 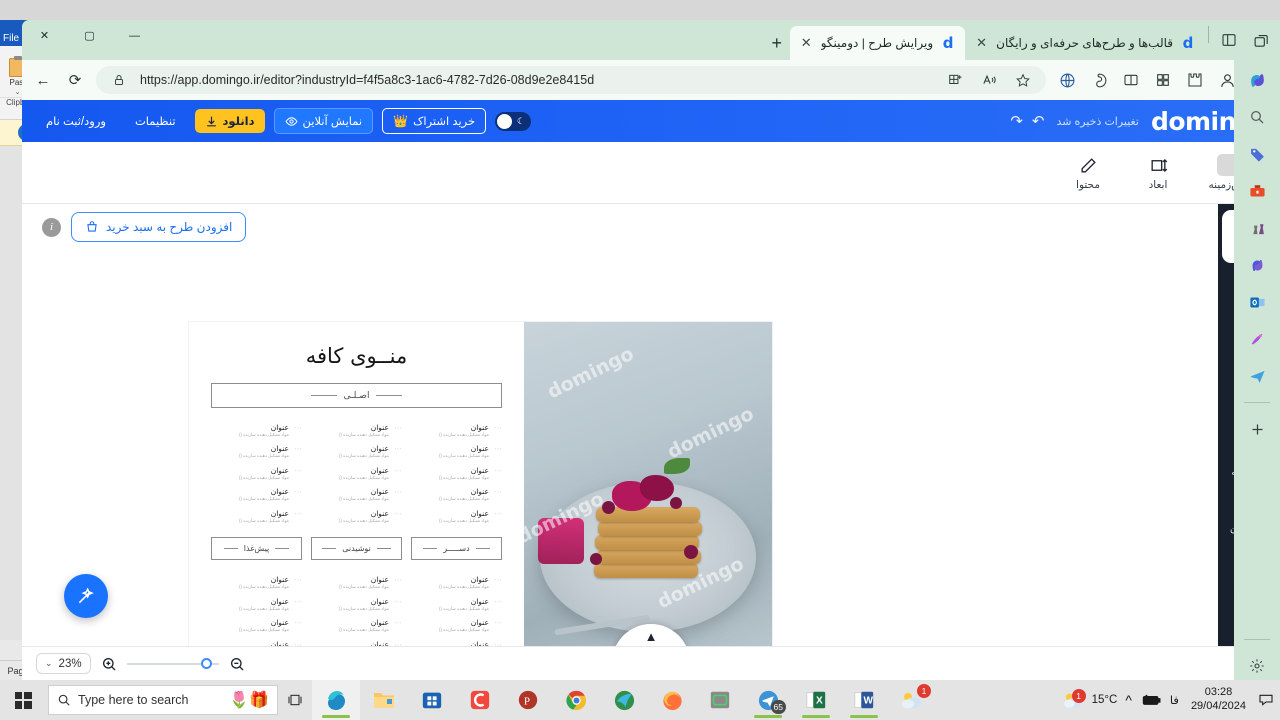 I want to click on split-screen-icon, so click(x=955, y=80).